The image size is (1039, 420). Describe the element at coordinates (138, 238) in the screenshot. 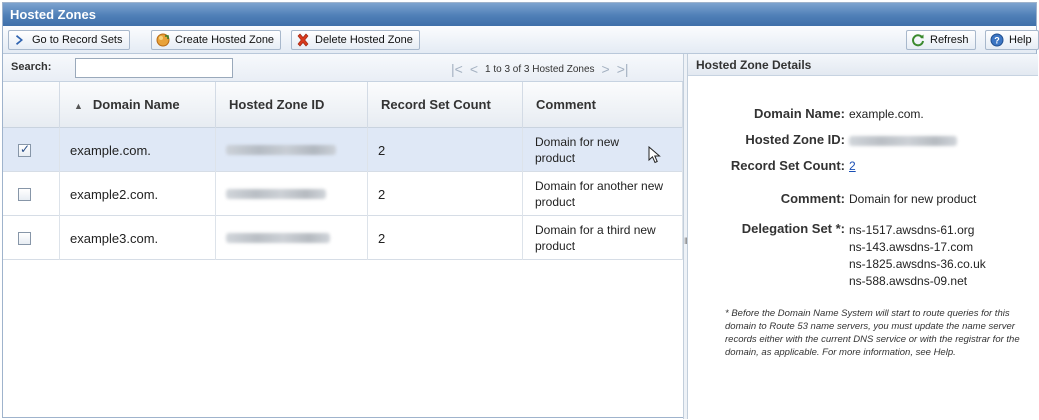

I see `domain-name-cell: example3.com.` at that location.